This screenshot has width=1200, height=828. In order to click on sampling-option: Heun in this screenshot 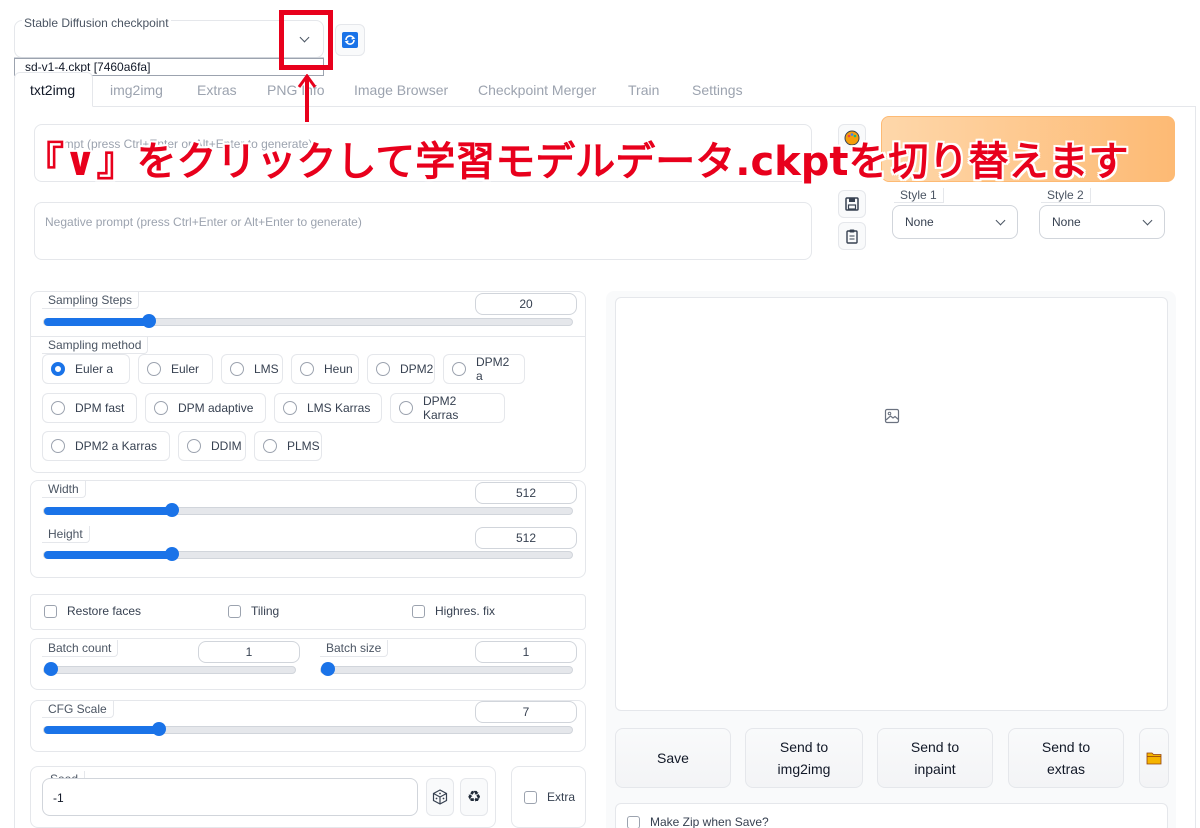, I will do `click(325, 369)`.